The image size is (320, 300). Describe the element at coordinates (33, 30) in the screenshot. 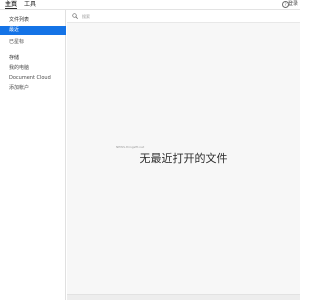

I see `sidebar-item-recent: 最近` at that location.